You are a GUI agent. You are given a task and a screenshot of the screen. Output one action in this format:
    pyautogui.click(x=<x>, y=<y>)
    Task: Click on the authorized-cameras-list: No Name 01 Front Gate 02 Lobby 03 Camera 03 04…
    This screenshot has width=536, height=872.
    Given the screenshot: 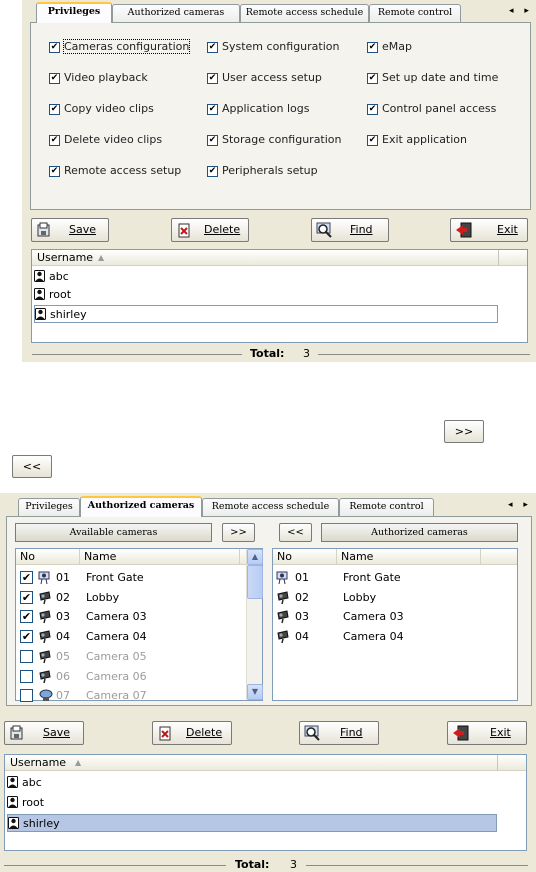 What is the action you would take?
    pyautogui.click(x=395, y=624)
    